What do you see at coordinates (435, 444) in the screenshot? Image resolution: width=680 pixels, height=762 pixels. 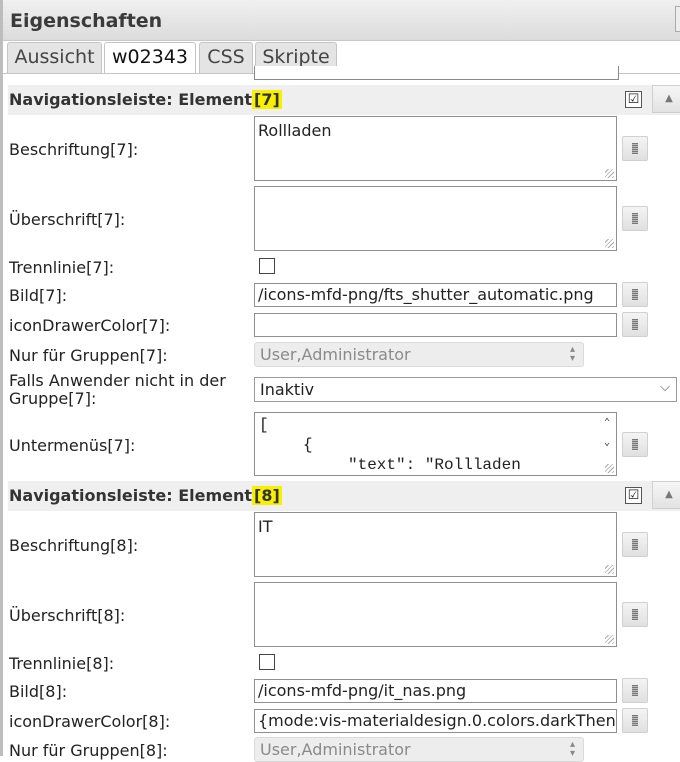 I see `untermenues-textarea: [ { "text": "Rollladen ⌃ ⌄` at bounding box center [435, 444].